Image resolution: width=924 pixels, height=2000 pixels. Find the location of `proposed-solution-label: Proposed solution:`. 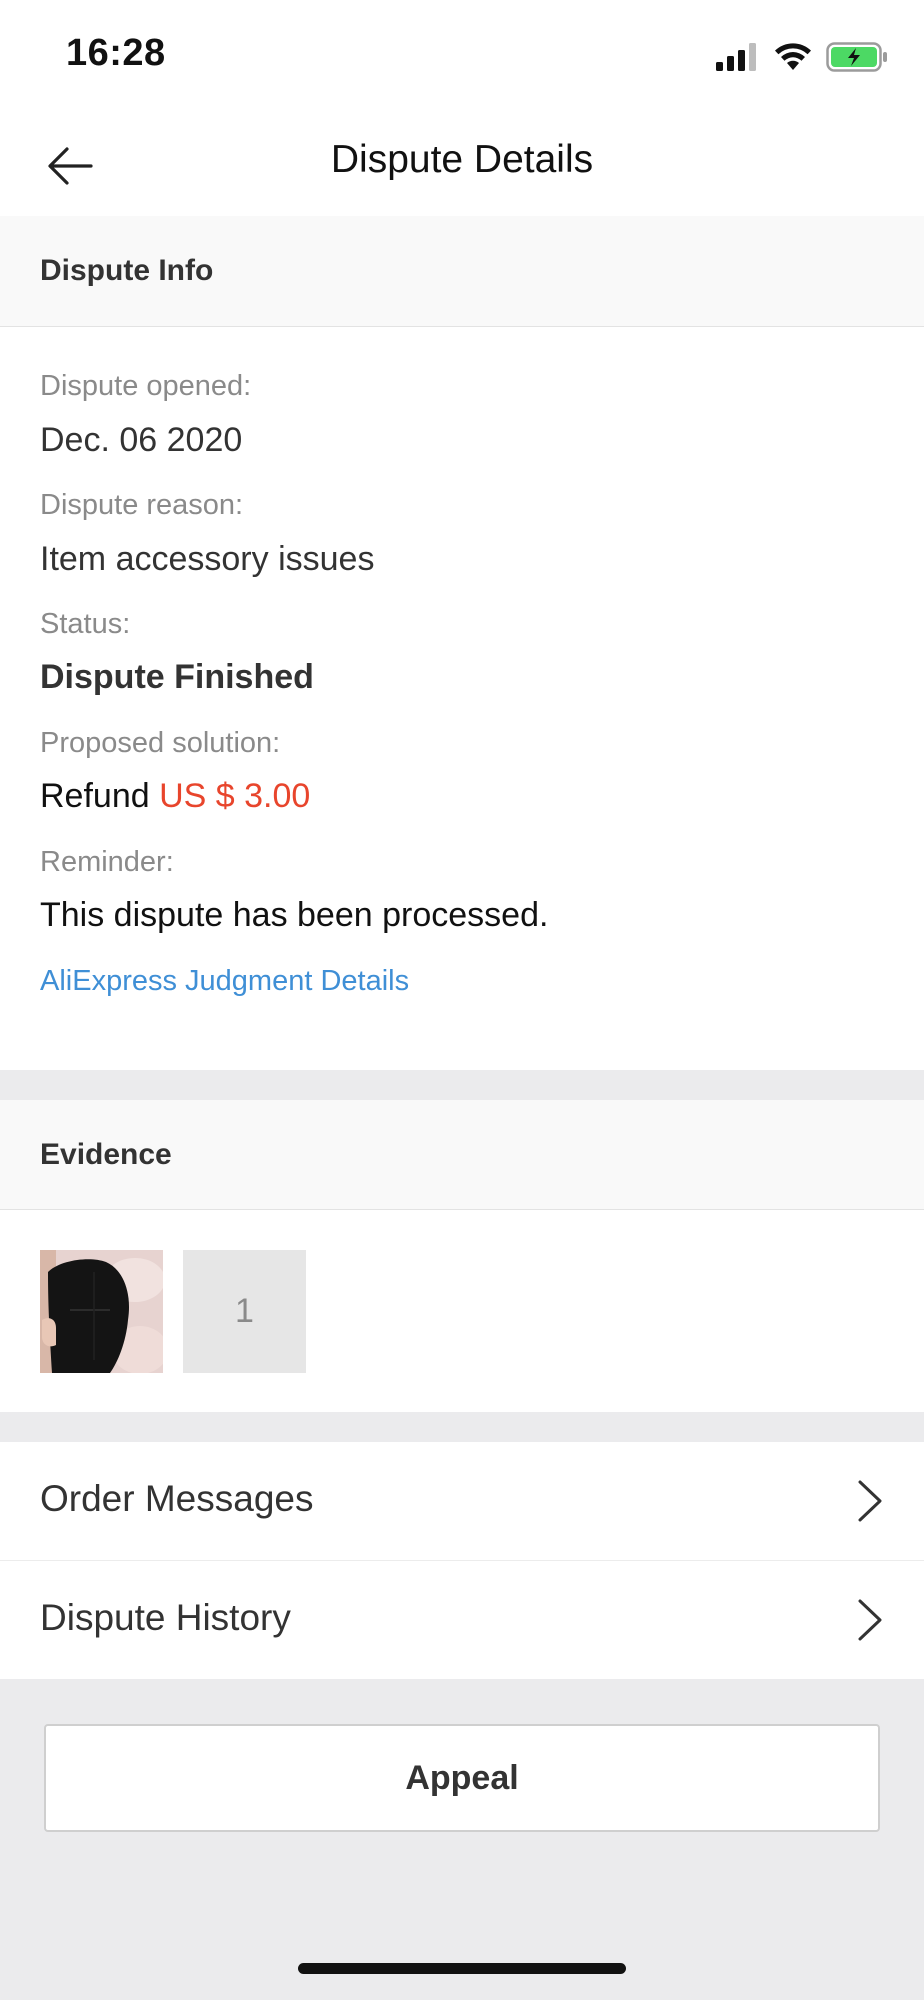

proposed-solution-label: Proposed solution: is located at coordinates (160, 743).